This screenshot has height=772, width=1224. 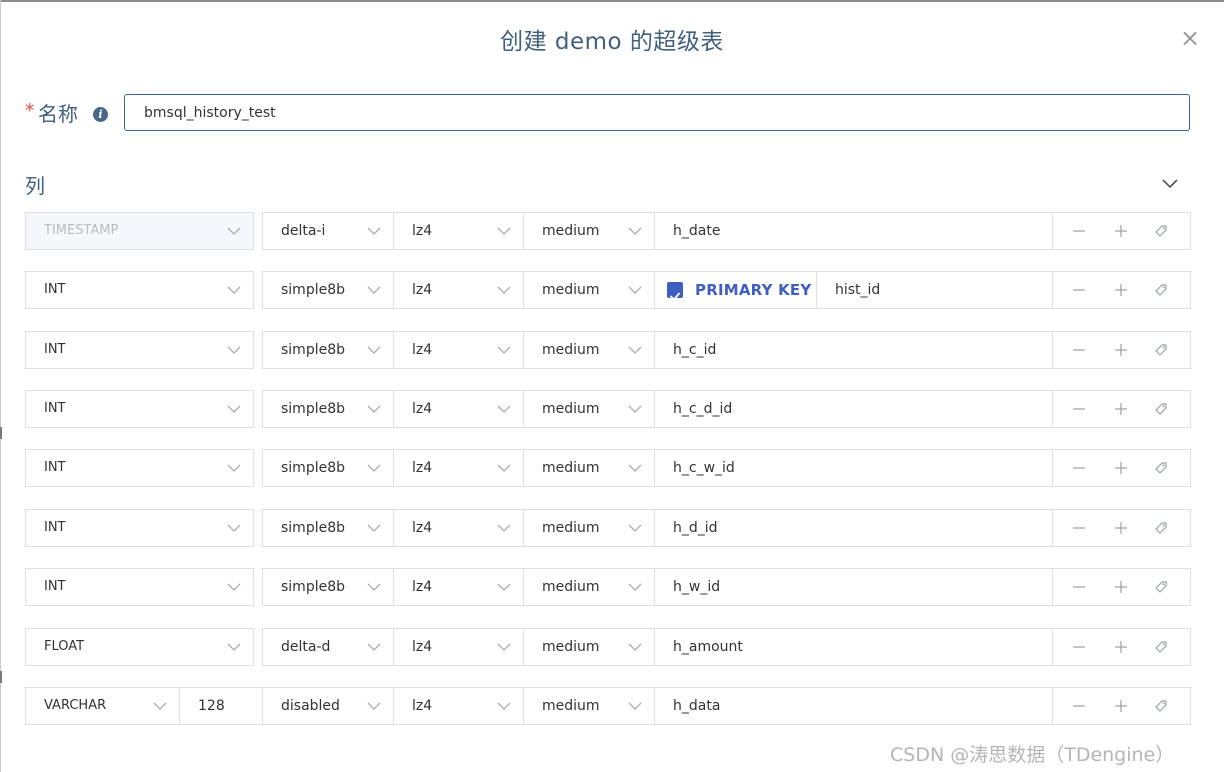 I want to click on column-row: INT simple8b lz4 medium h_w_id, so click(x=608, y=587).